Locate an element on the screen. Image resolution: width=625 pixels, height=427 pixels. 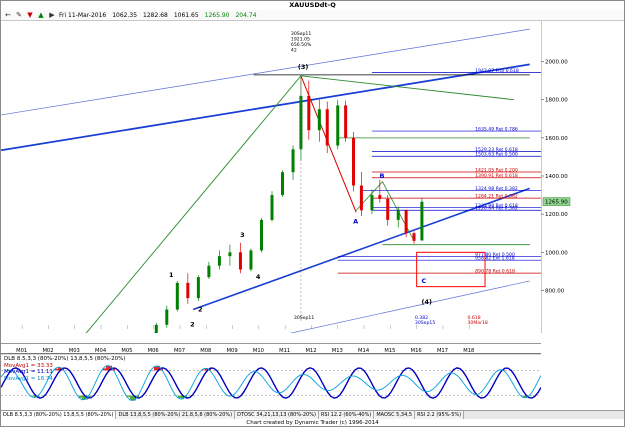
price-tick-label: 1800.00 is located at coordinates (556, 101).